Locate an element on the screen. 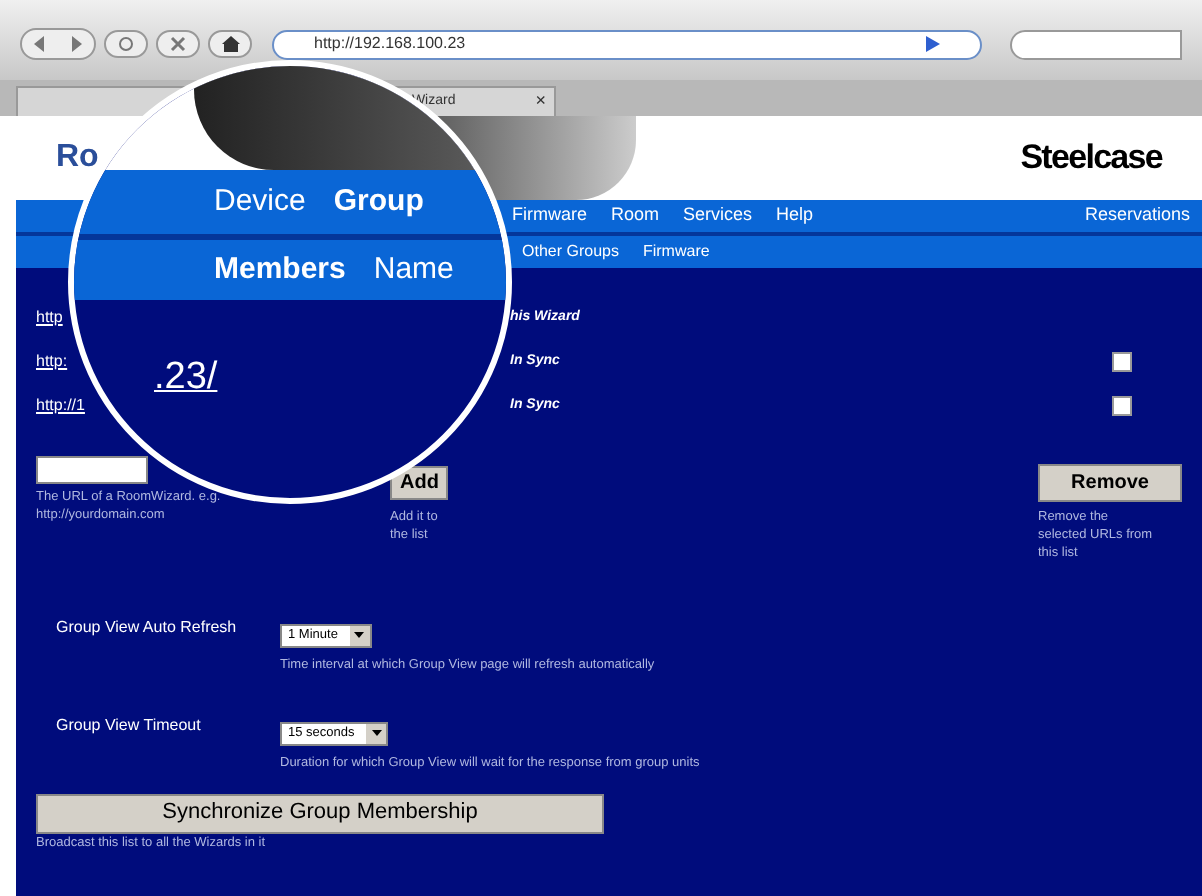  forward-icon is located at coordinates (76, 44).